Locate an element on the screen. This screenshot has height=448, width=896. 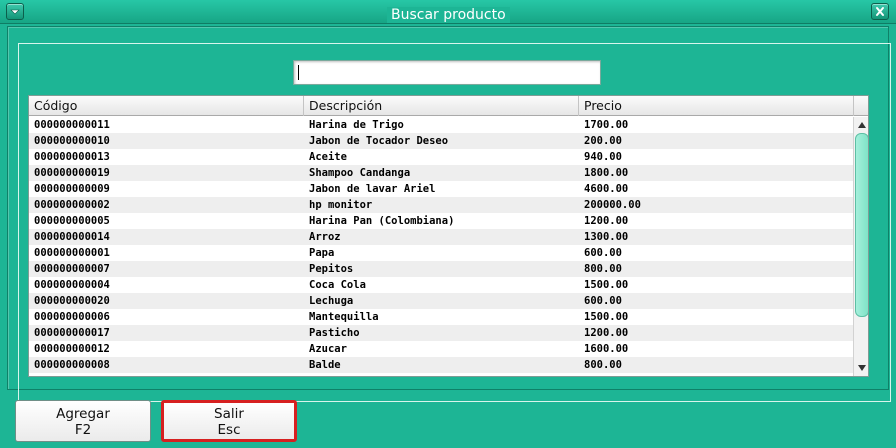
cell-codigo: 000000000006 is located at coordinates (72, 317).